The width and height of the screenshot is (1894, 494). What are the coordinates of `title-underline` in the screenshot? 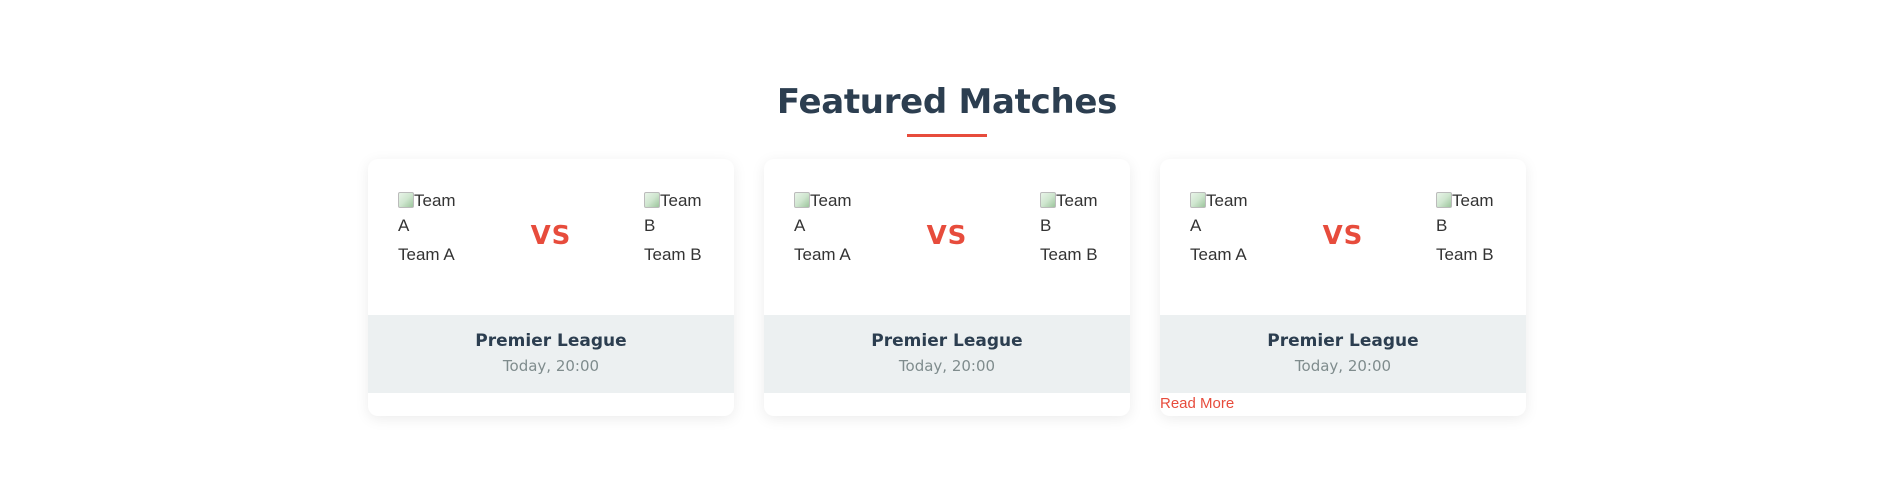 It's located at (947, 135).